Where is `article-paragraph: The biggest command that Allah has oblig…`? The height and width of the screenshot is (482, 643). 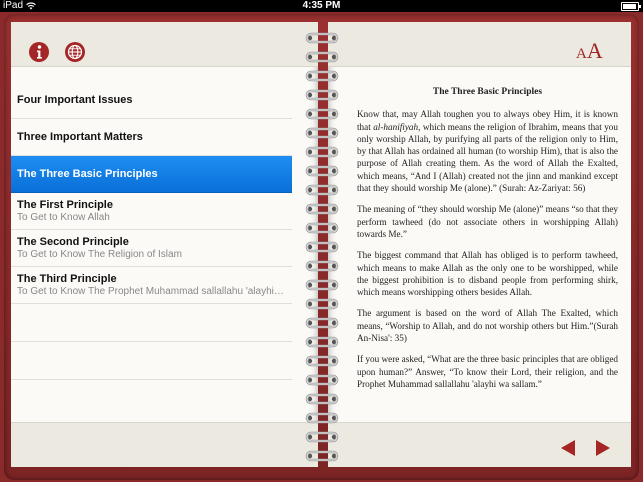
article-paragraph: The biggest command that Allah has oblig… is located at coordinates (487, 274).